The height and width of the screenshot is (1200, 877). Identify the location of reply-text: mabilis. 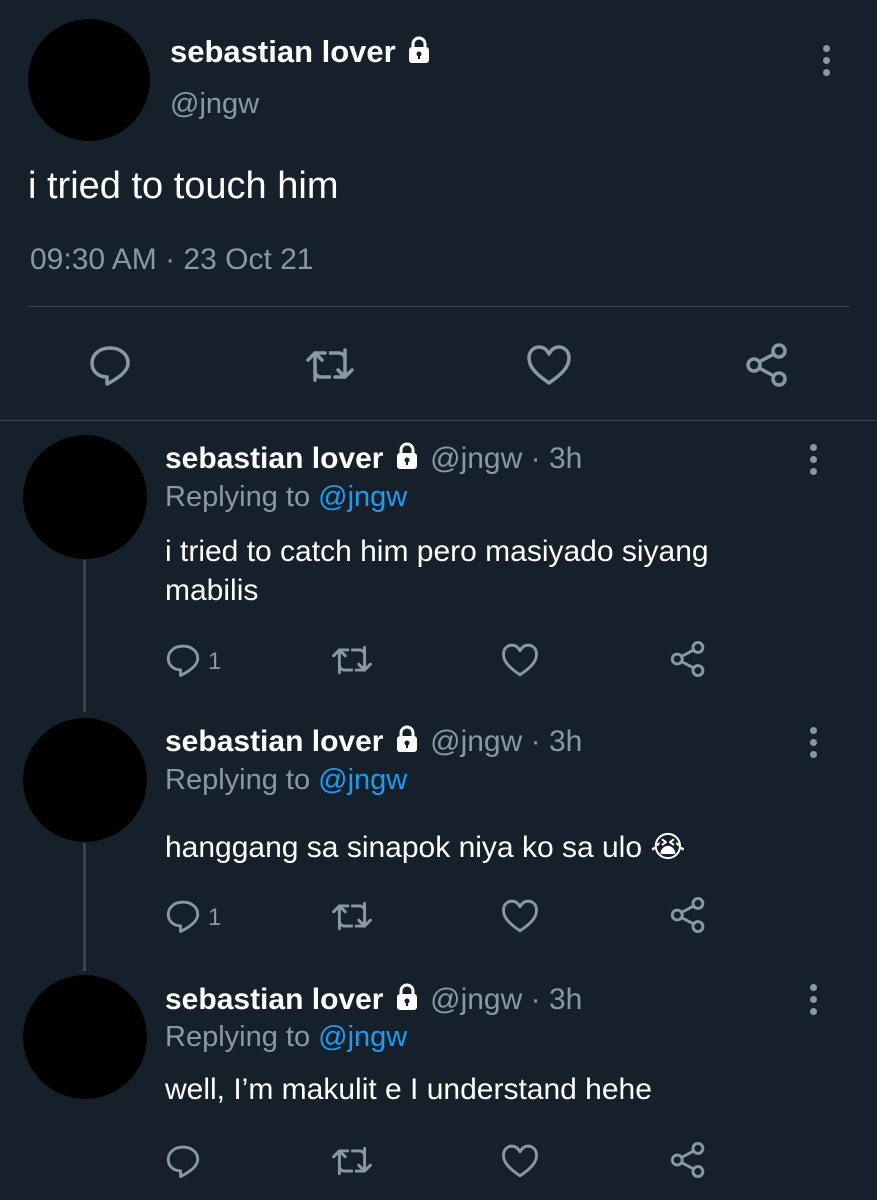
(212, 590).